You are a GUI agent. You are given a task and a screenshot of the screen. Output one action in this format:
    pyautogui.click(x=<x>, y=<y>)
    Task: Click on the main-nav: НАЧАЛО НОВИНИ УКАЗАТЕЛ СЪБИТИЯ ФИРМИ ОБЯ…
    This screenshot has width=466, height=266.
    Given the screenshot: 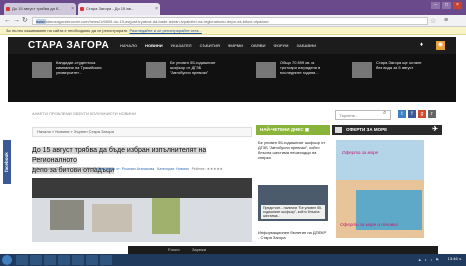 What is the action you would take?
    pyautogui.click(x=218, y=45)
    